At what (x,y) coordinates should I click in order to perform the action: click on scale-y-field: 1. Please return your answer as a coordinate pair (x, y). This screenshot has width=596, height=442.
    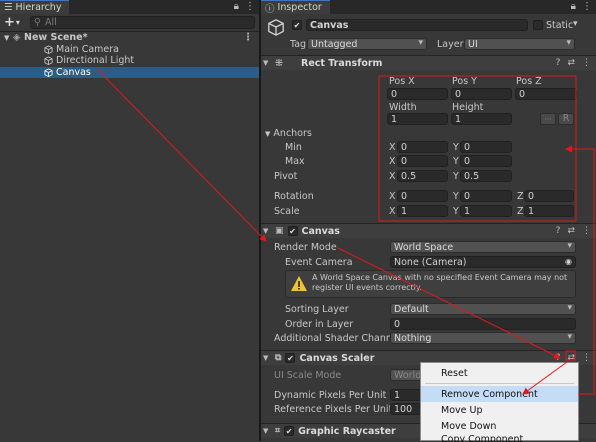
    Looking at the image, I should click on (486, 211).